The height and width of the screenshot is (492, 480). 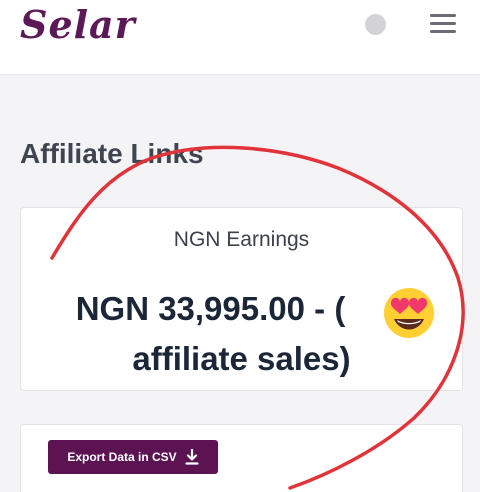 What do you see at coordinates (241, 458) in the screenshot?
I see `export-card: Export Data in CSV` at bounding box center [241, 458].